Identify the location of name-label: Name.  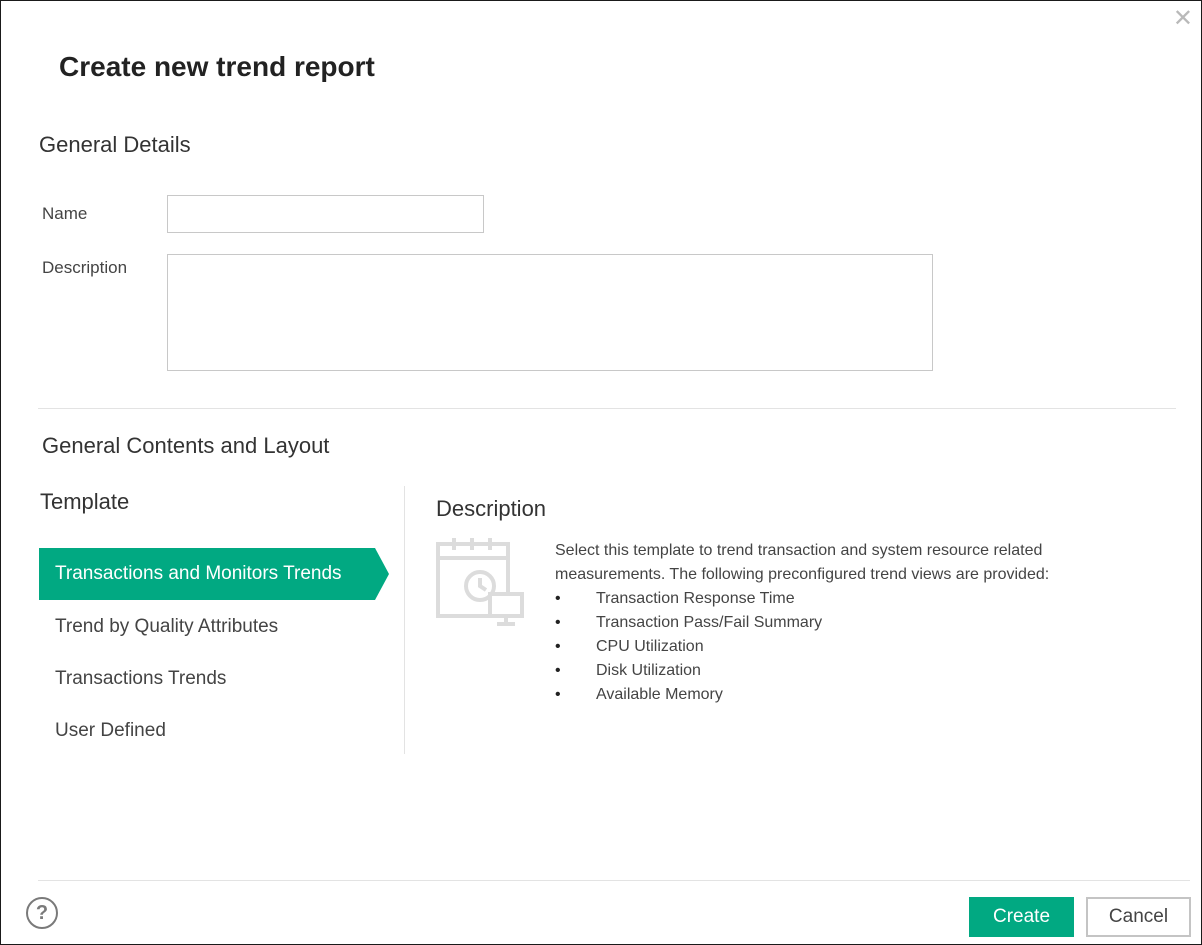
(65, 213).